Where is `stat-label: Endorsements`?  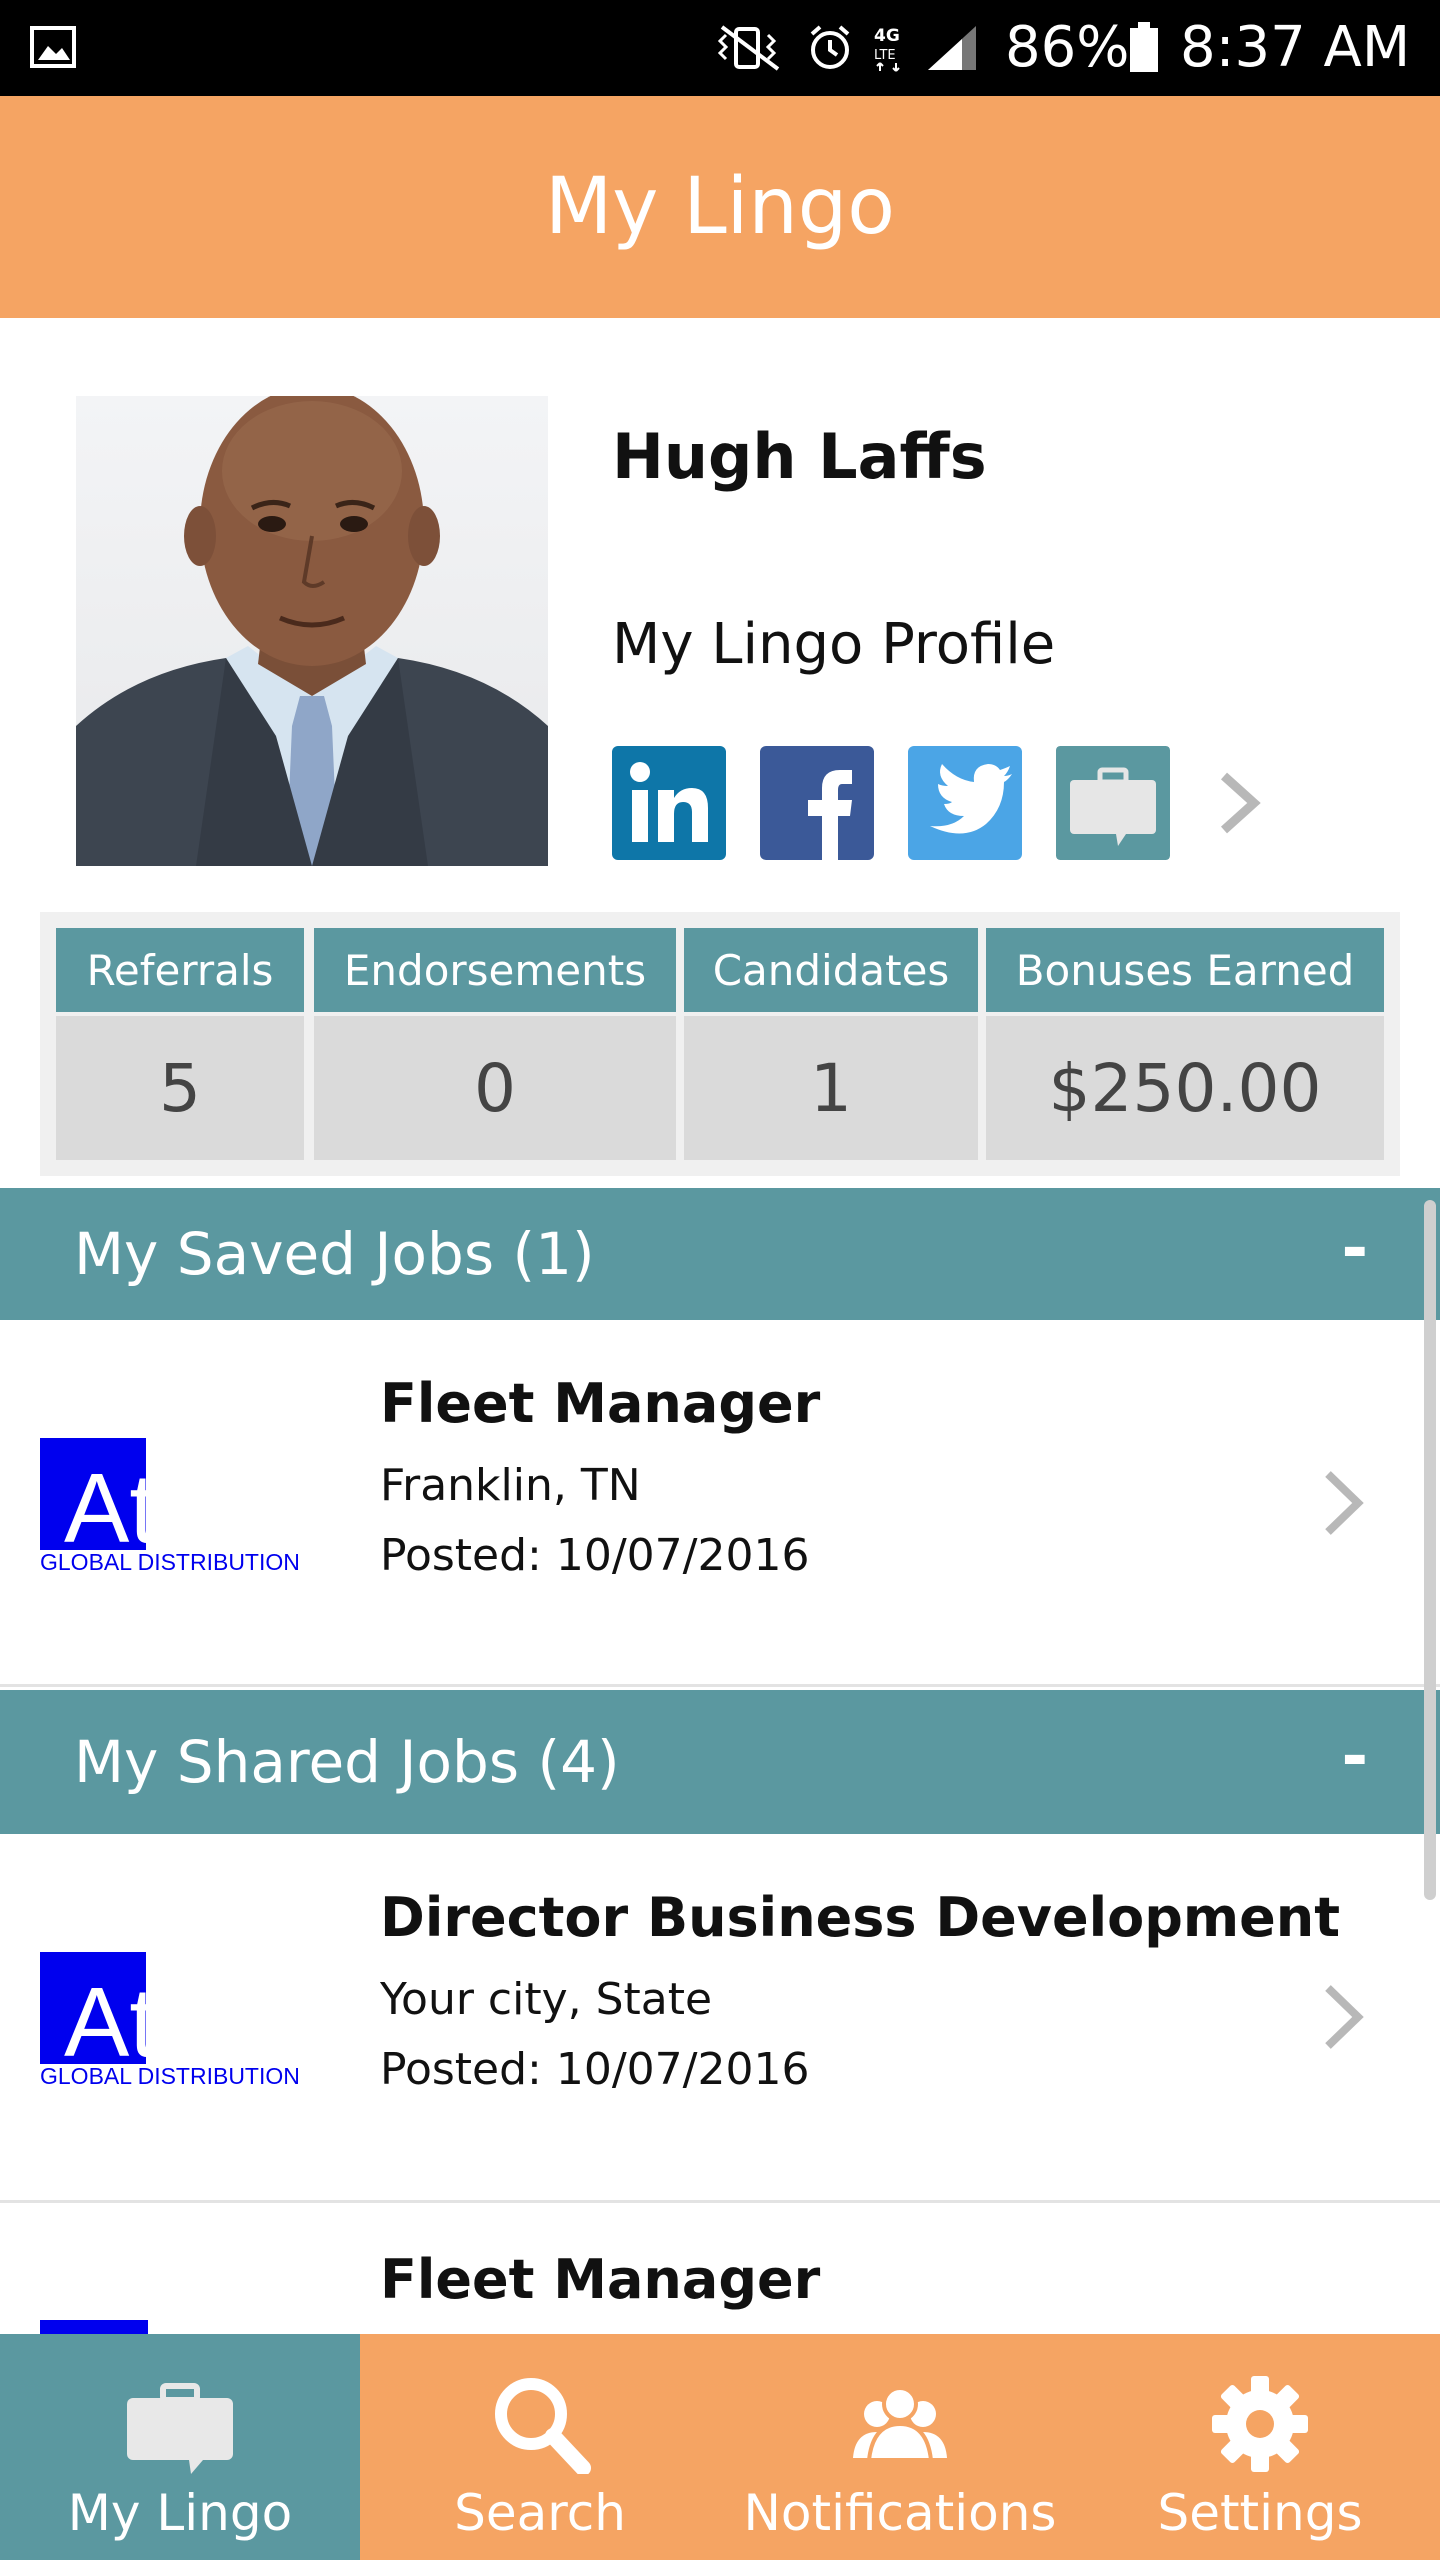 stat-label: Endorsements is located at coordinates (495, 970).